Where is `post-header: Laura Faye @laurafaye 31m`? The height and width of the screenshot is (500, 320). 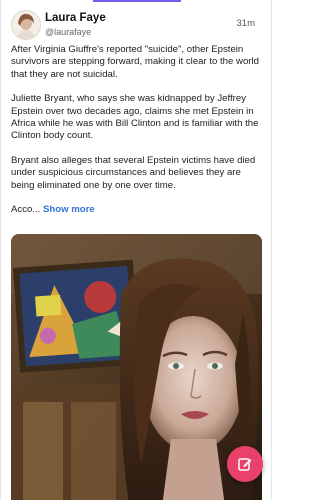
post-header: Laura Faye @laurafaye 31m is located at coordinates (136, 25).